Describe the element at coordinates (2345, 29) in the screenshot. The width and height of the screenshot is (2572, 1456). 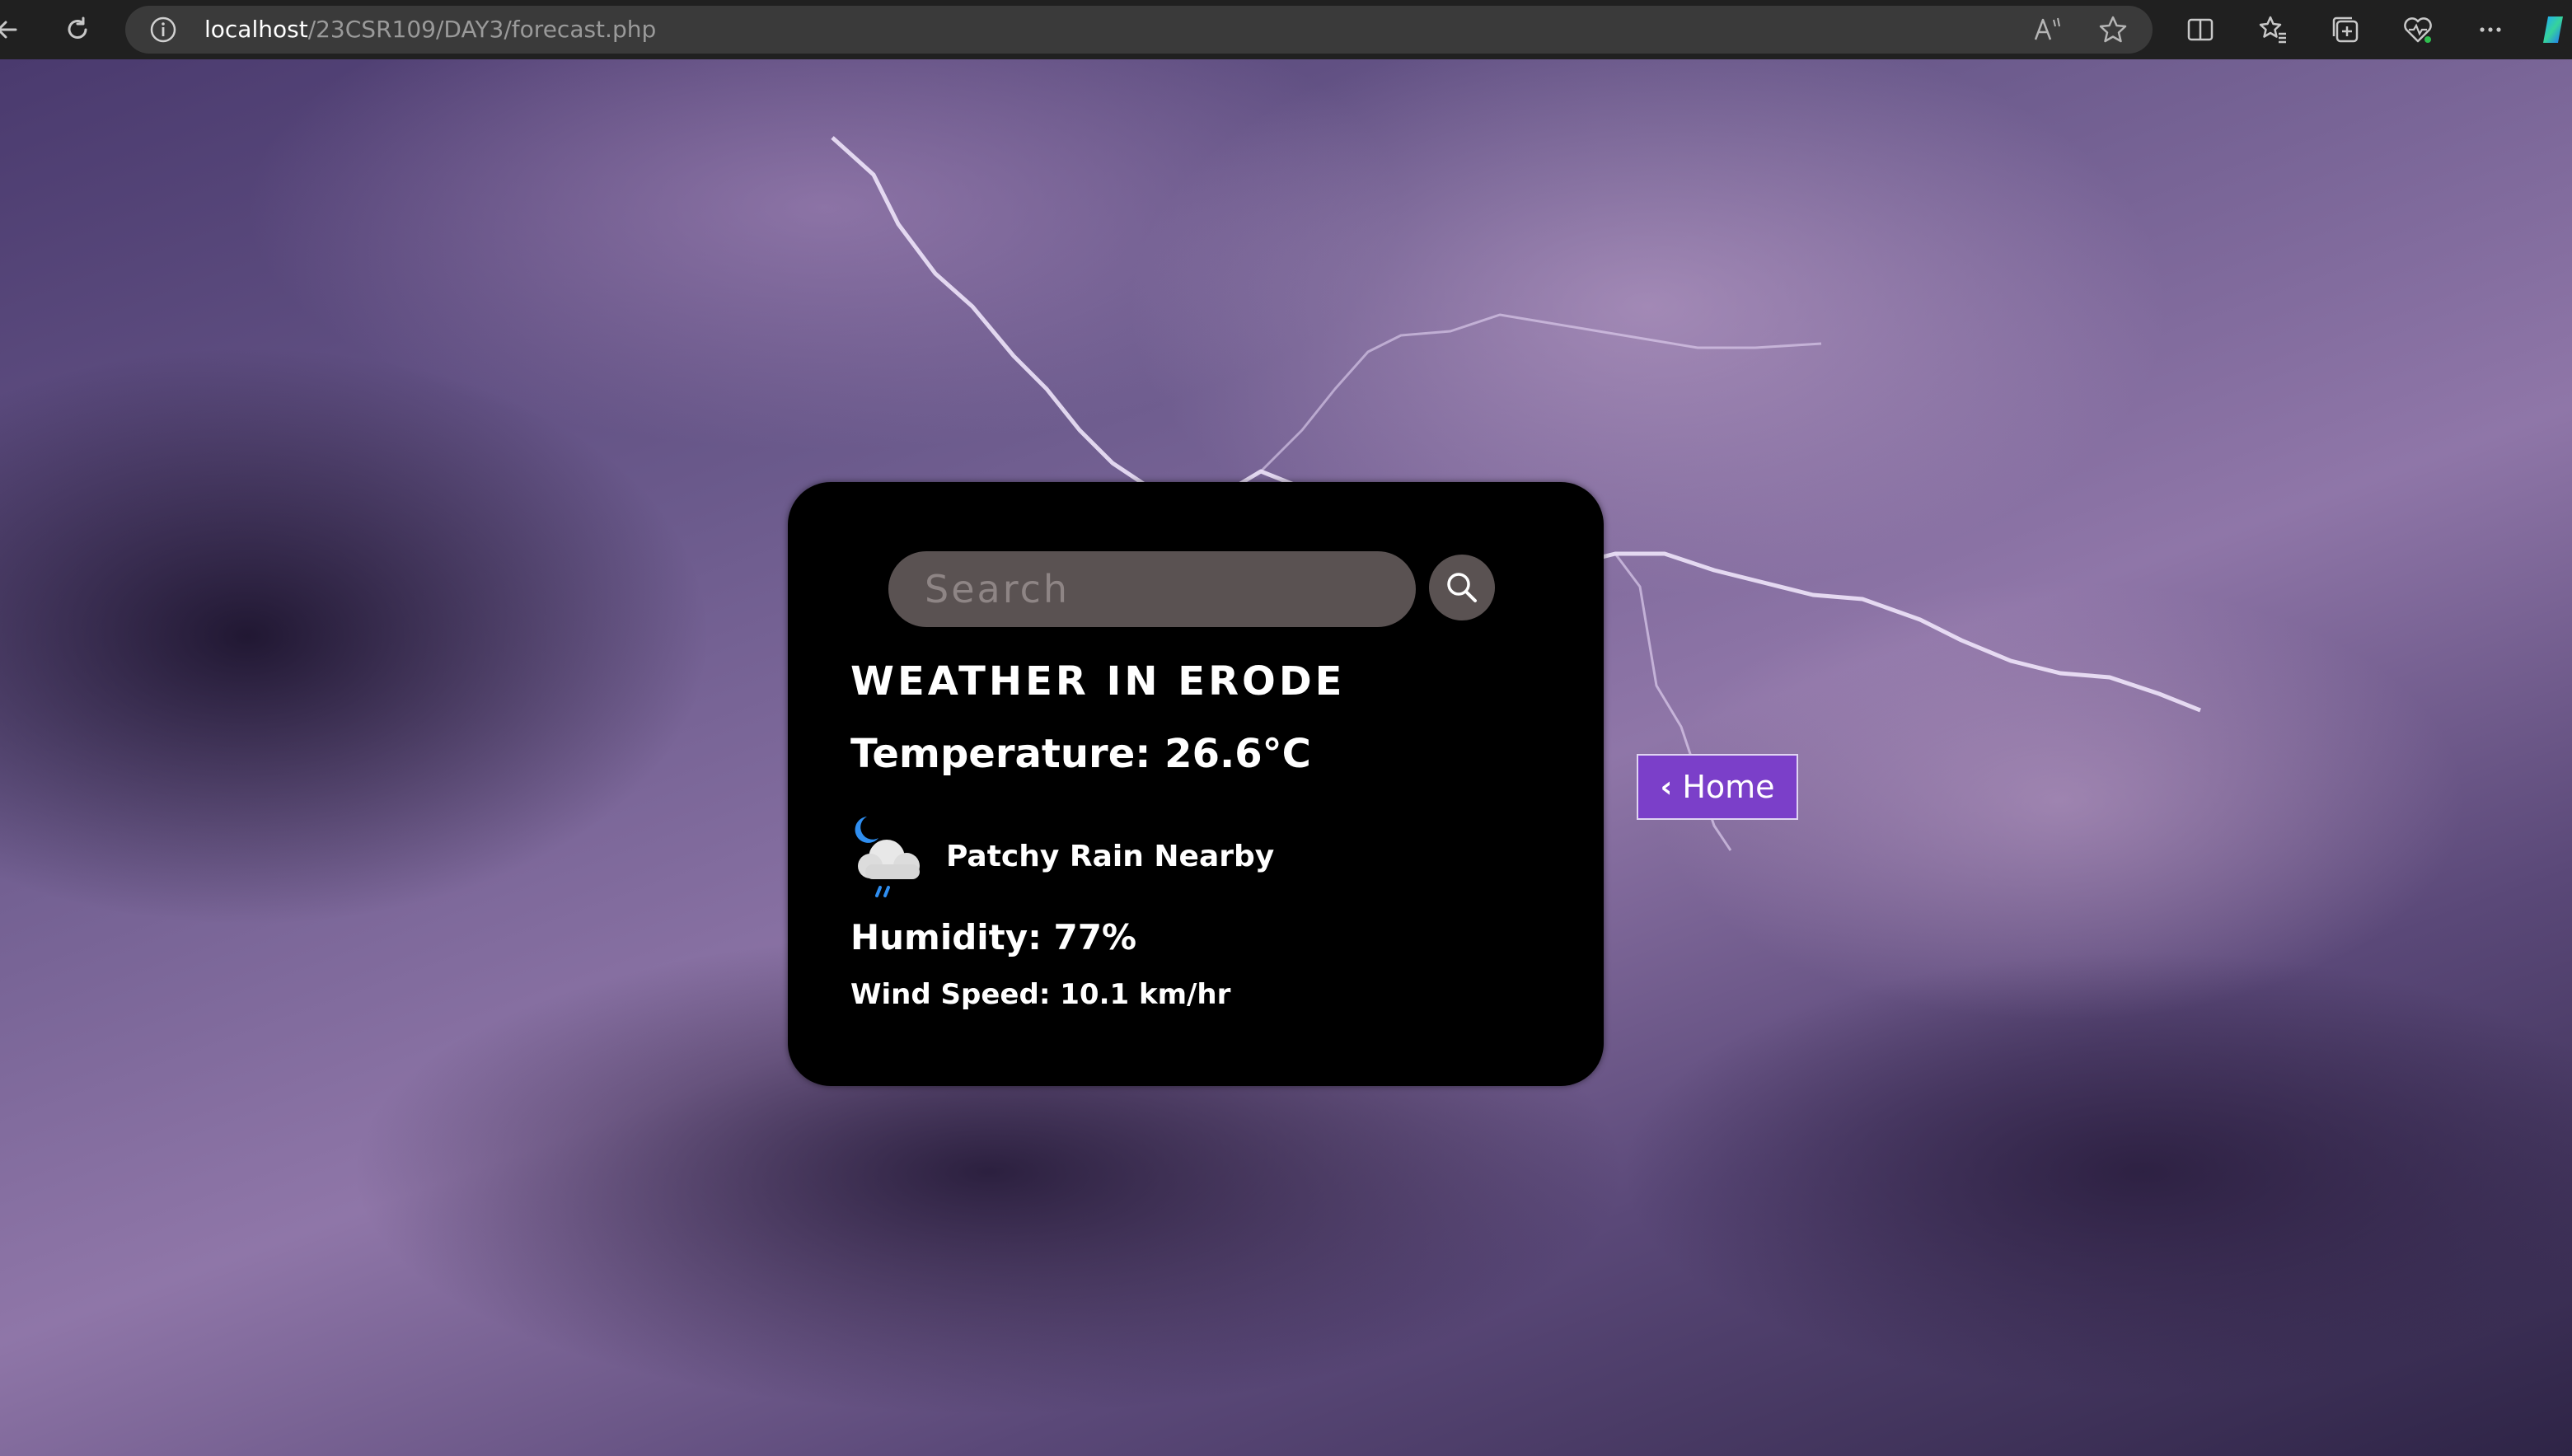
I see `collections-icon` at that location.